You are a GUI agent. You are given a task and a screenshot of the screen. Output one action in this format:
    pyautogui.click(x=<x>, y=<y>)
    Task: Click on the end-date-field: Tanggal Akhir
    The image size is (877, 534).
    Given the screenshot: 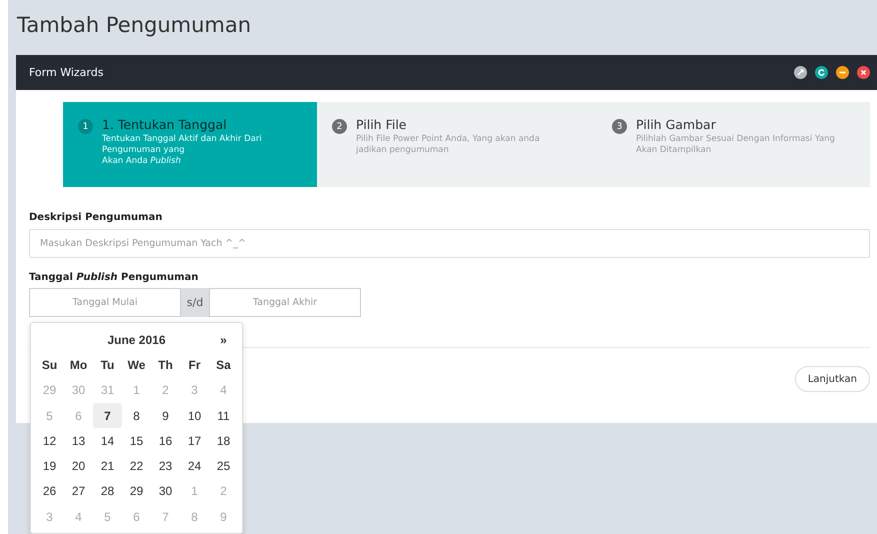 What is the action you would take?
    pyautogui.click(x=285, y=302)
    